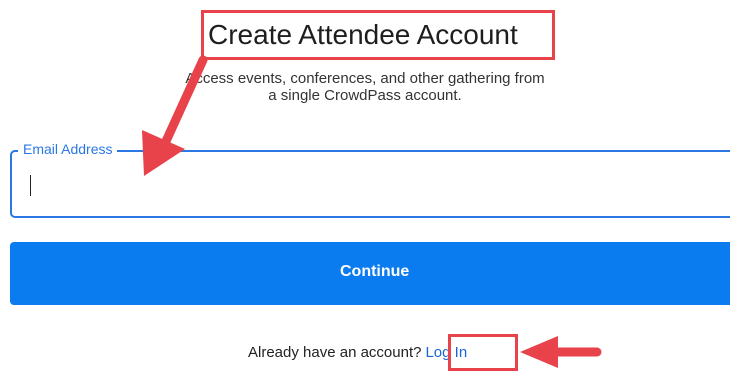  I want to click on login-row: Already have an account? Log In, so click(357, 353).